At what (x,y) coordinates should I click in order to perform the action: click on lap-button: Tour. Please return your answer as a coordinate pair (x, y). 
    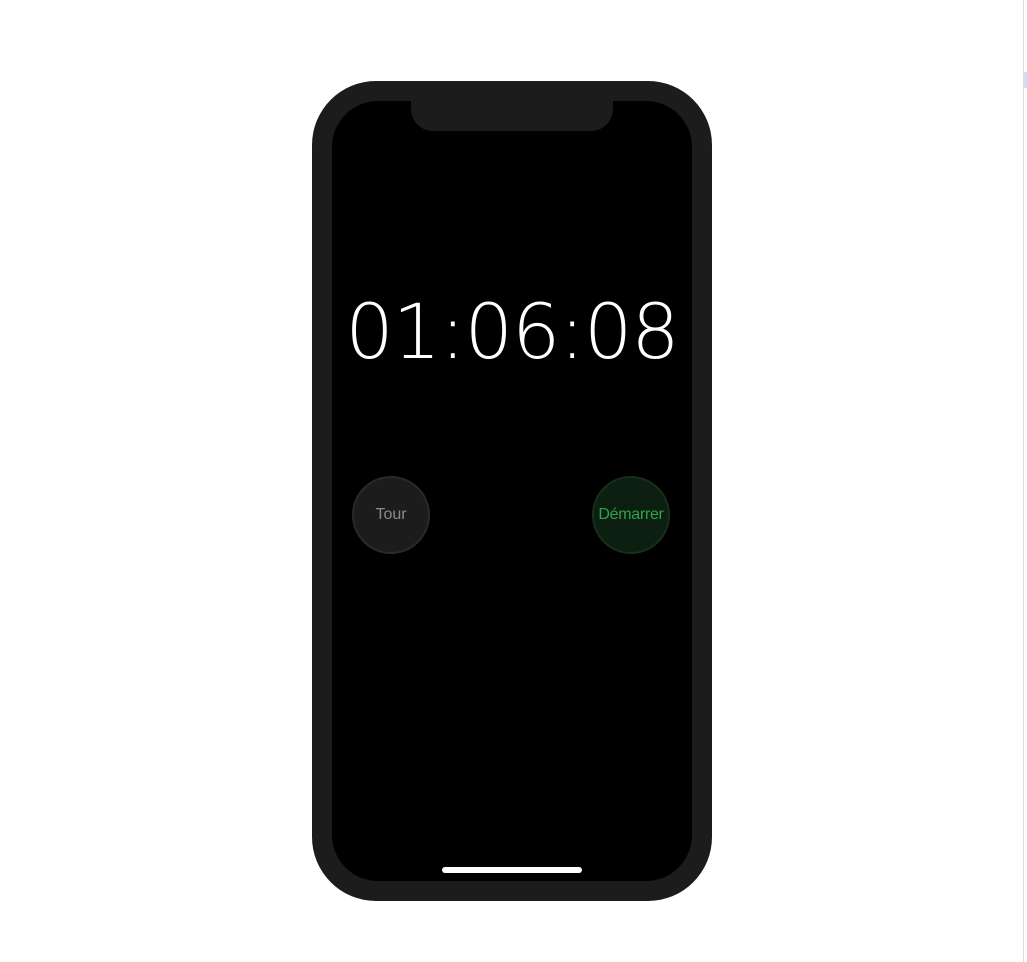
    Looking at the image, I should click on (391, 515).